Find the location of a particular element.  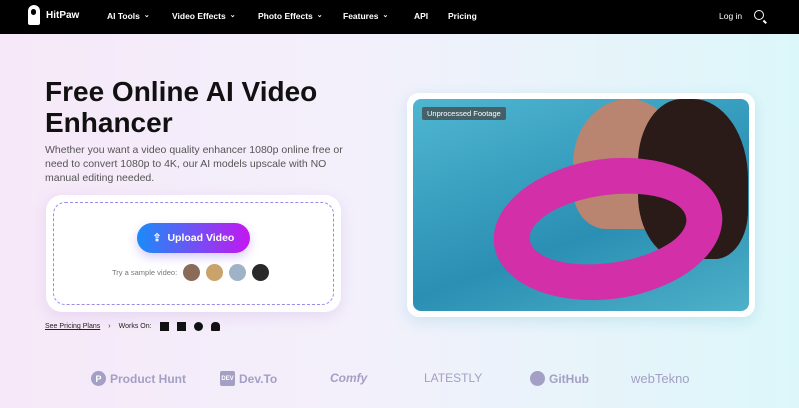

nav-label: Photo Effects is located at coordinates (285, 16).